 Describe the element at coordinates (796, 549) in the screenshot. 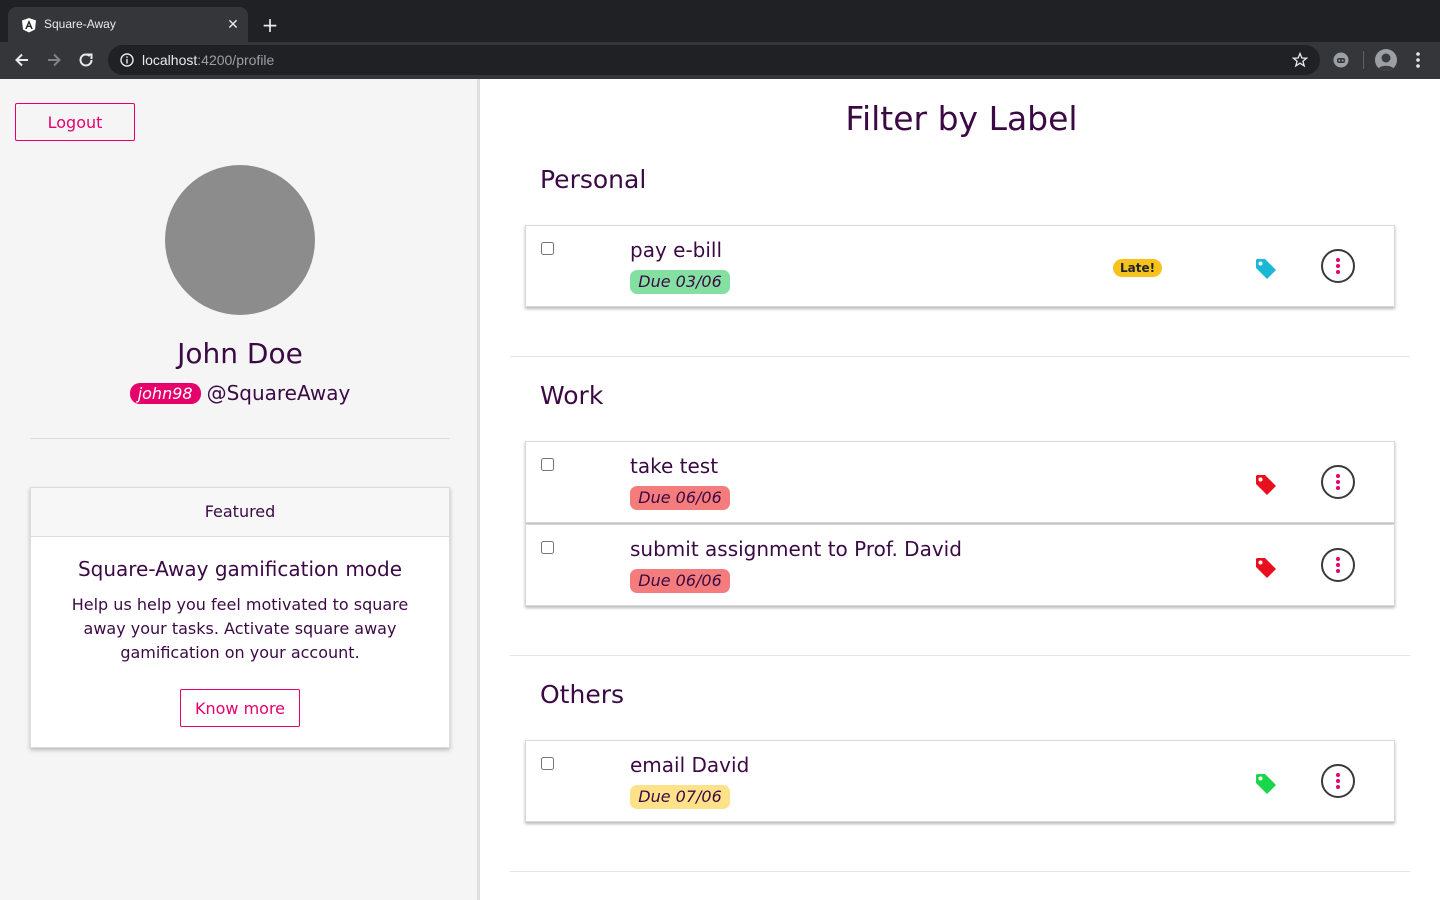

I see `task-title: submit assignment to Prof. David` at that location.